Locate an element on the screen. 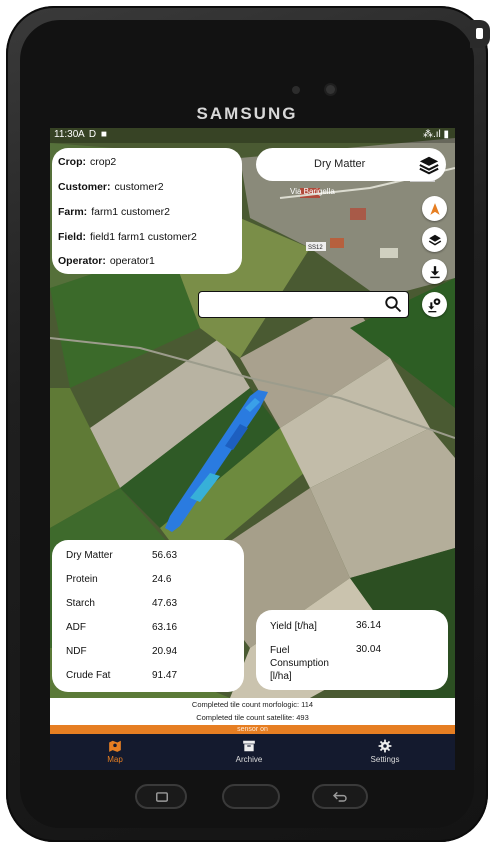 The image size is (491, 846). map-icon is located at coordinates (115, 746).